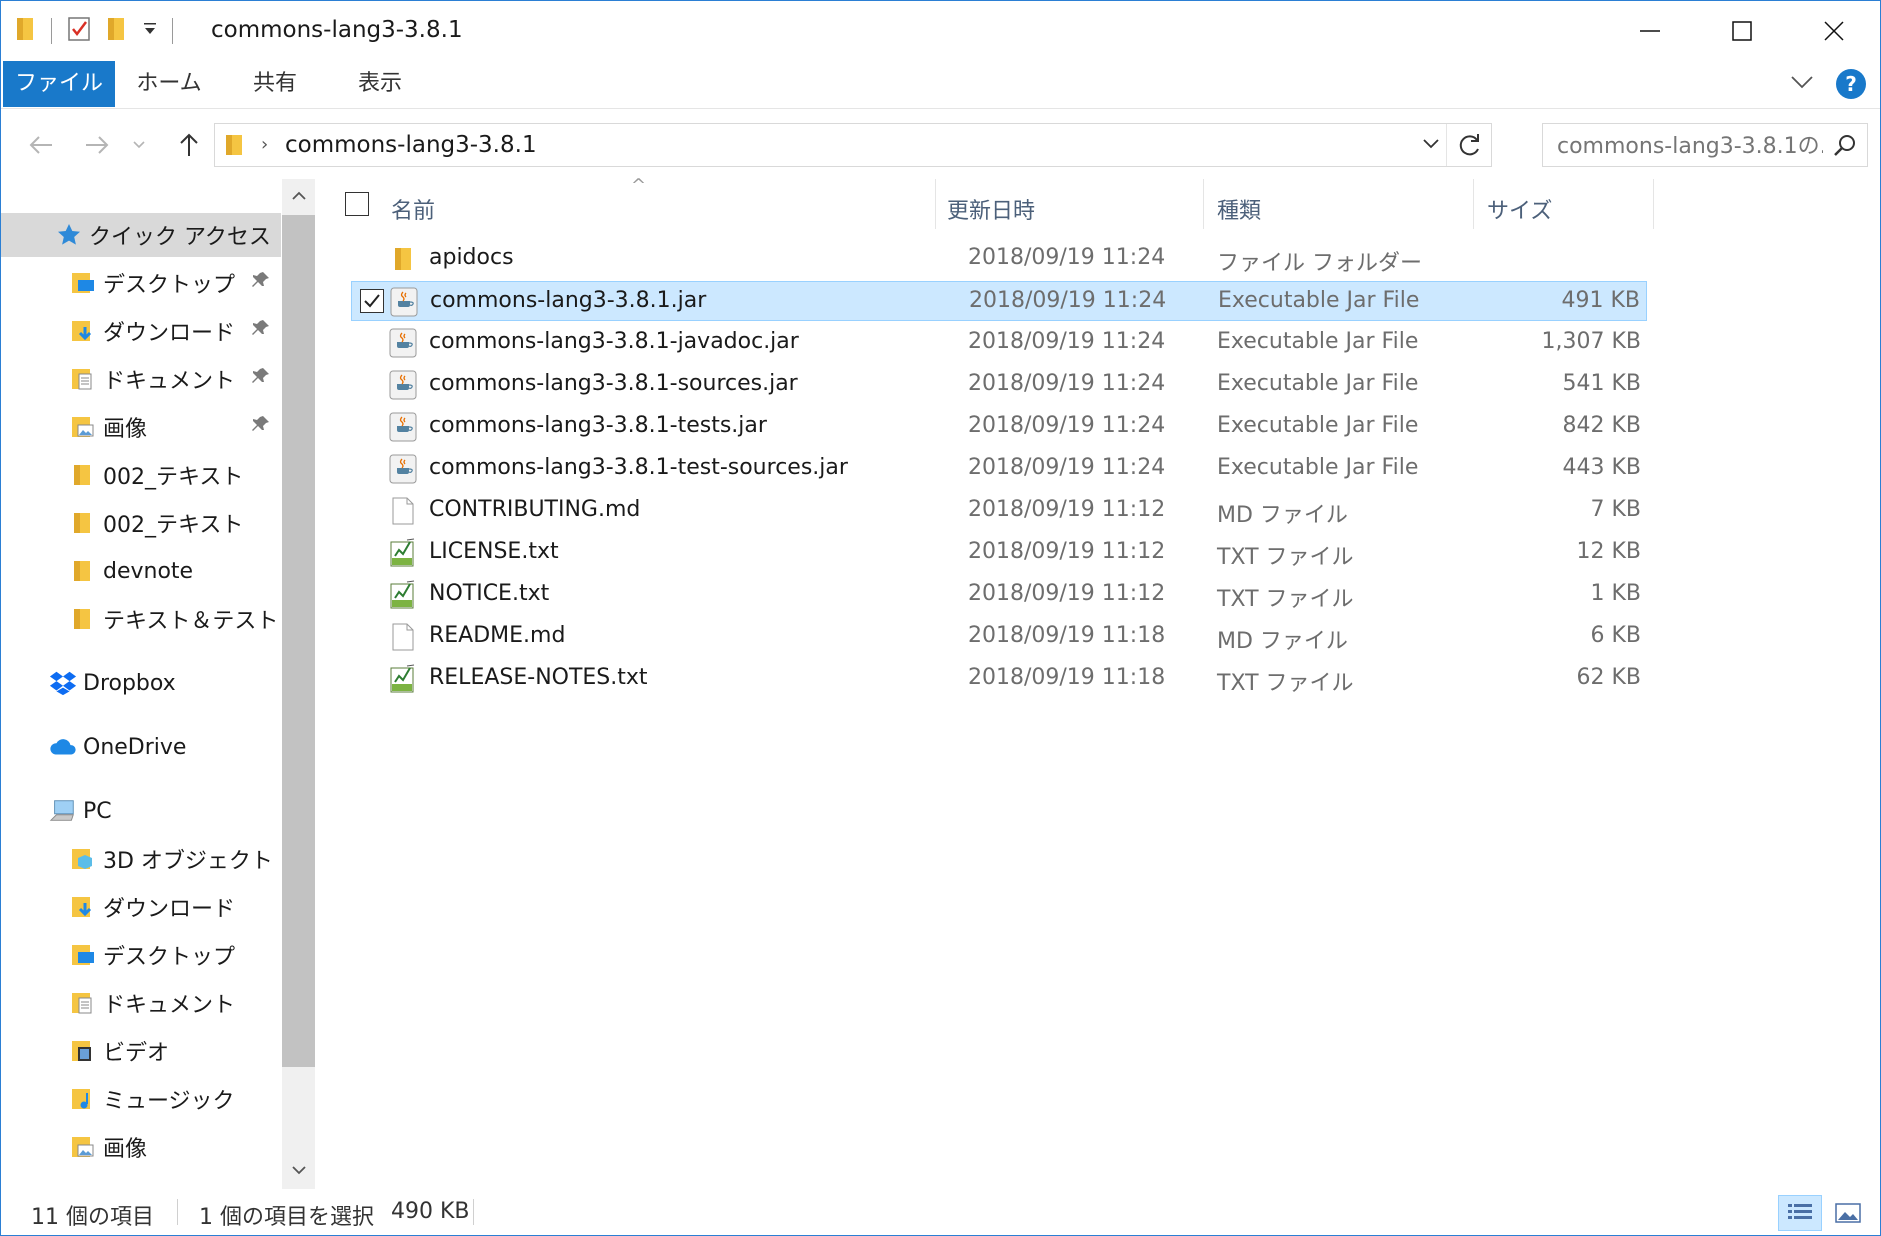 The height and width of the screenshot is (1236, 1881). Describe the element at coordinates (83, 427) in the screenshot. I see `pictures-folder-icon` at that location.